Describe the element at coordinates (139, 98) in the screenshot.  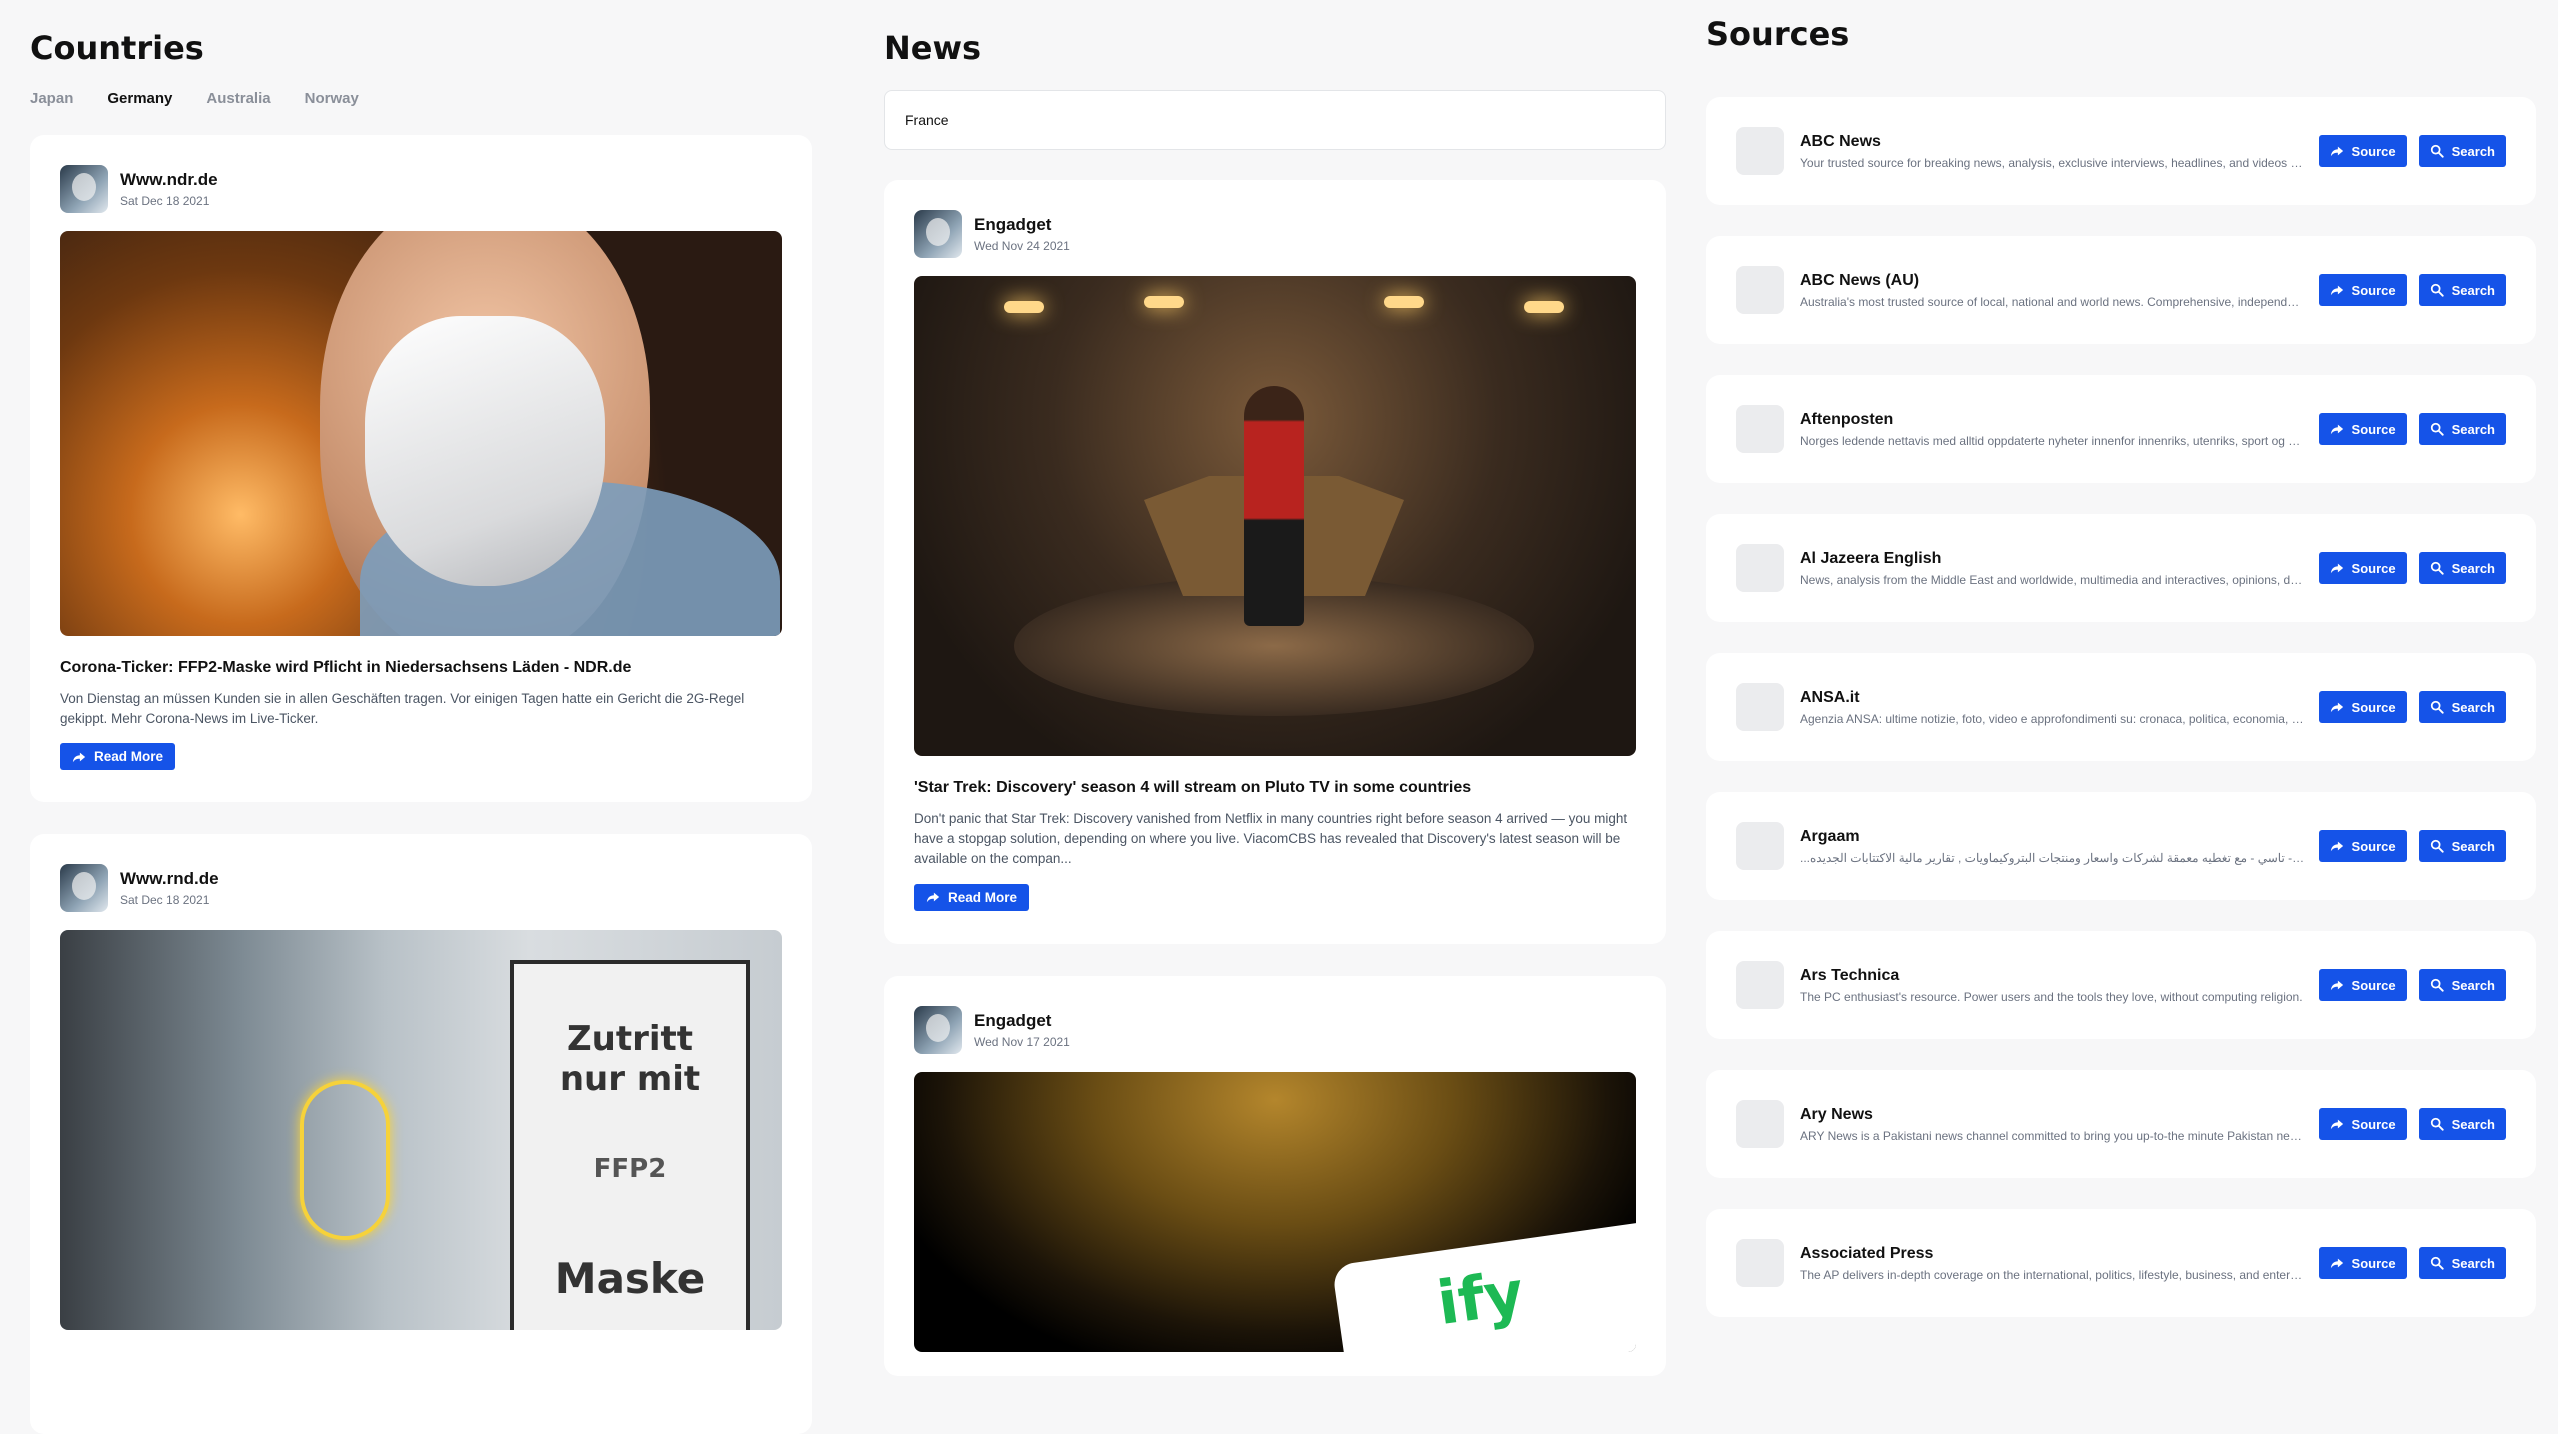
I see `tab-germany: Germany` at that location.